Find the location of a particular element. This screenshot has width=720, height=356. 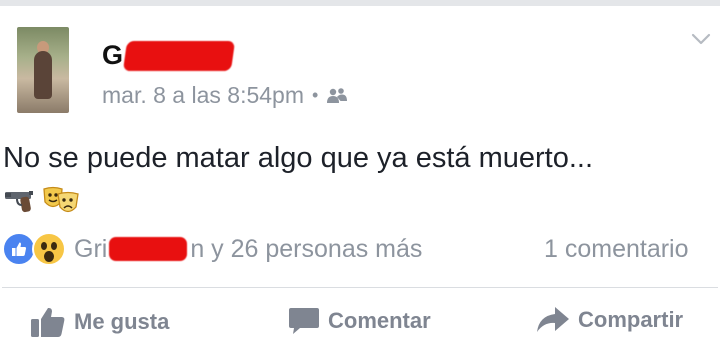

post-meta: mar. 8 a las 8:54pm • is located at coordinates (225, 95).